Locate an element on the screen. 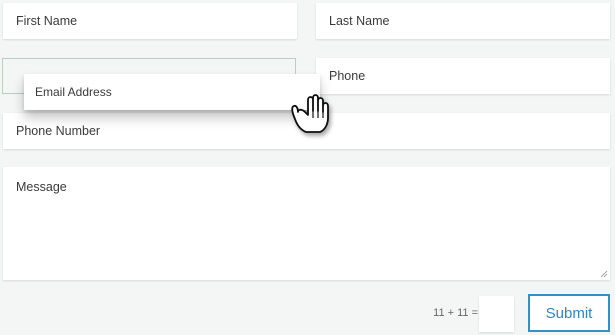 The image size is (615, 335). email-address-field-dragging: Email Address is located at coordinates (172, 92).